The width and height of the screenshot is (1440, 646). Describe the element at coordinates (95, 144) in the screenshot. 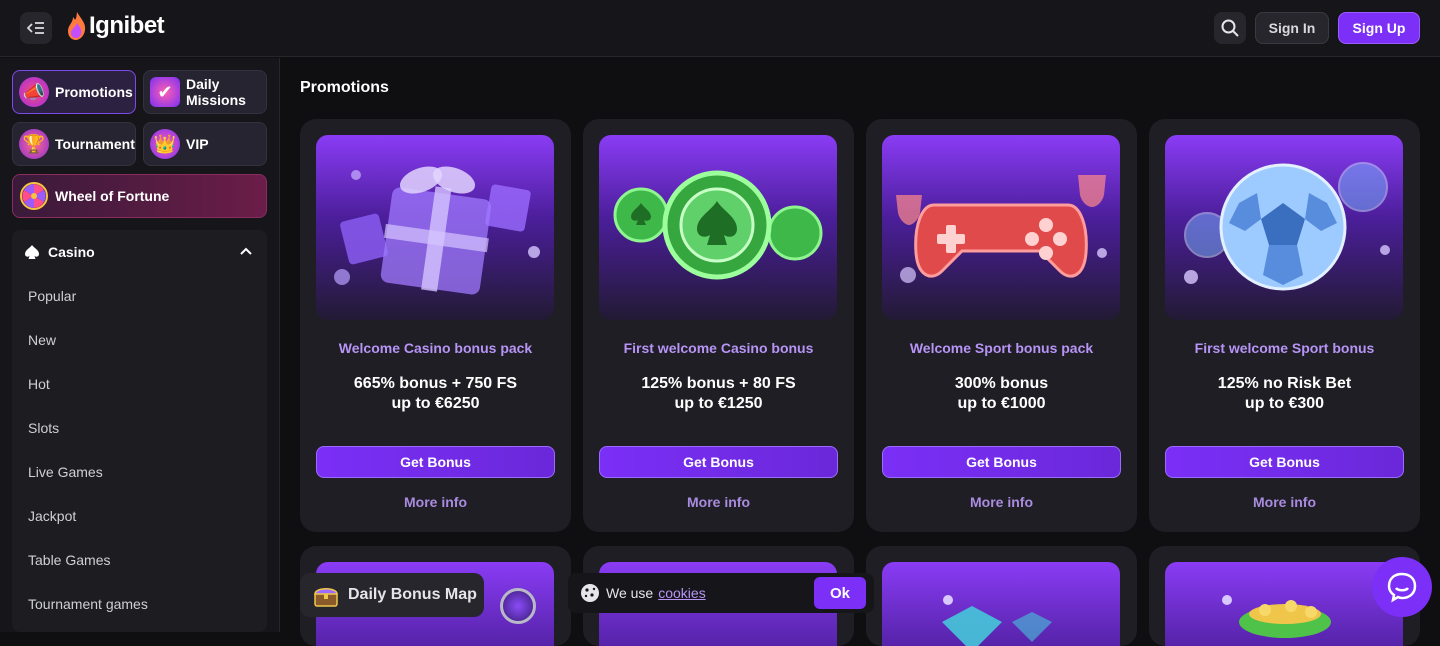

I see `sidebar-item-label: Tournament` at that location.